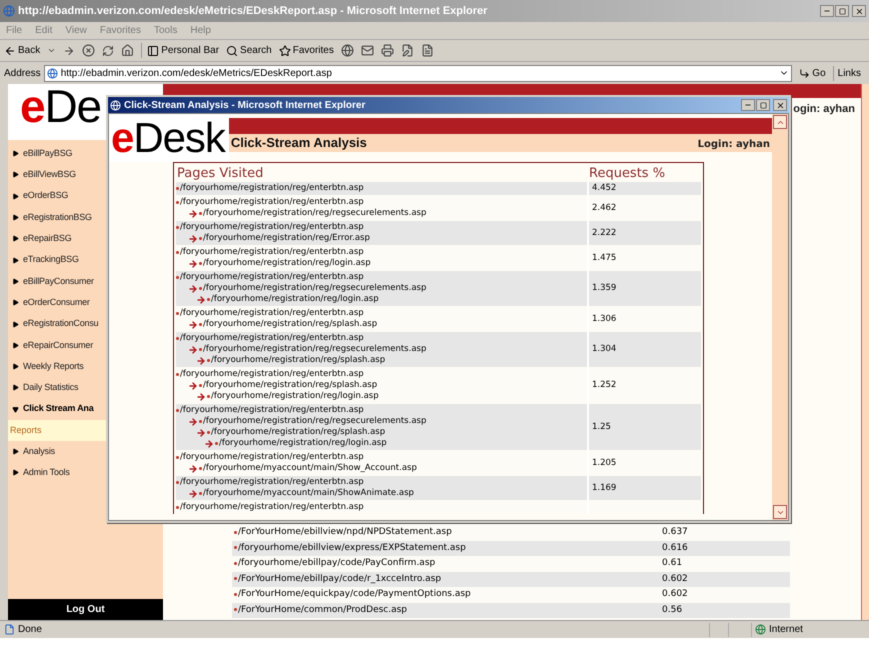  Describe the element at coordinates (308, 493) in the screenshot. I see `page-path: /foryourhome/myaccount/main/ShowAnimate.asp` at that location.